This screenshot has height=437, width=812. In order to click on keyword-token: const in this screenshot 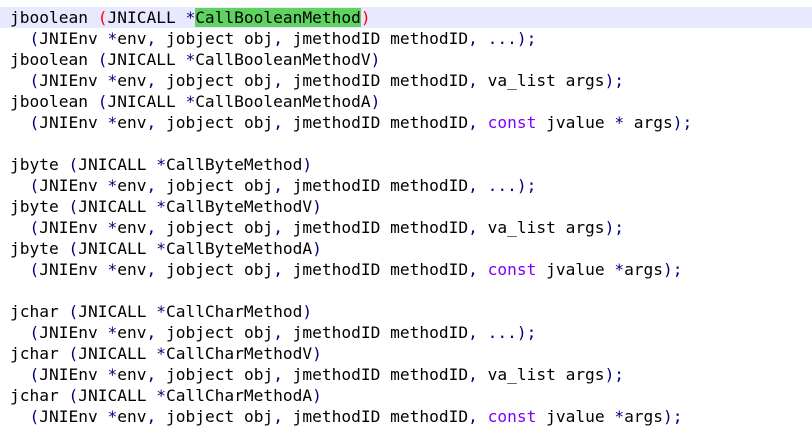, I will do `click(512, 122)`.